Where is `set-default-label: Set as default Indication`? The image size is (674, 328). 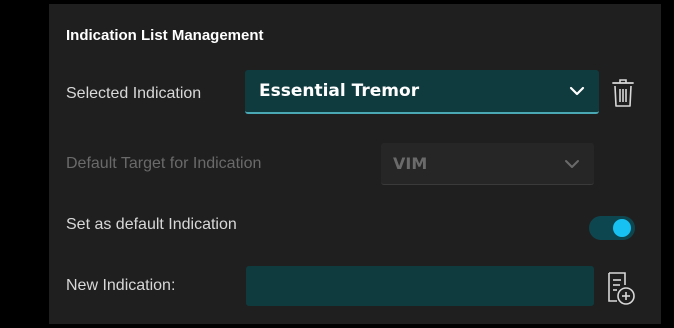 set-default-label: Set as default Indication is located at coordinates (151, 224).